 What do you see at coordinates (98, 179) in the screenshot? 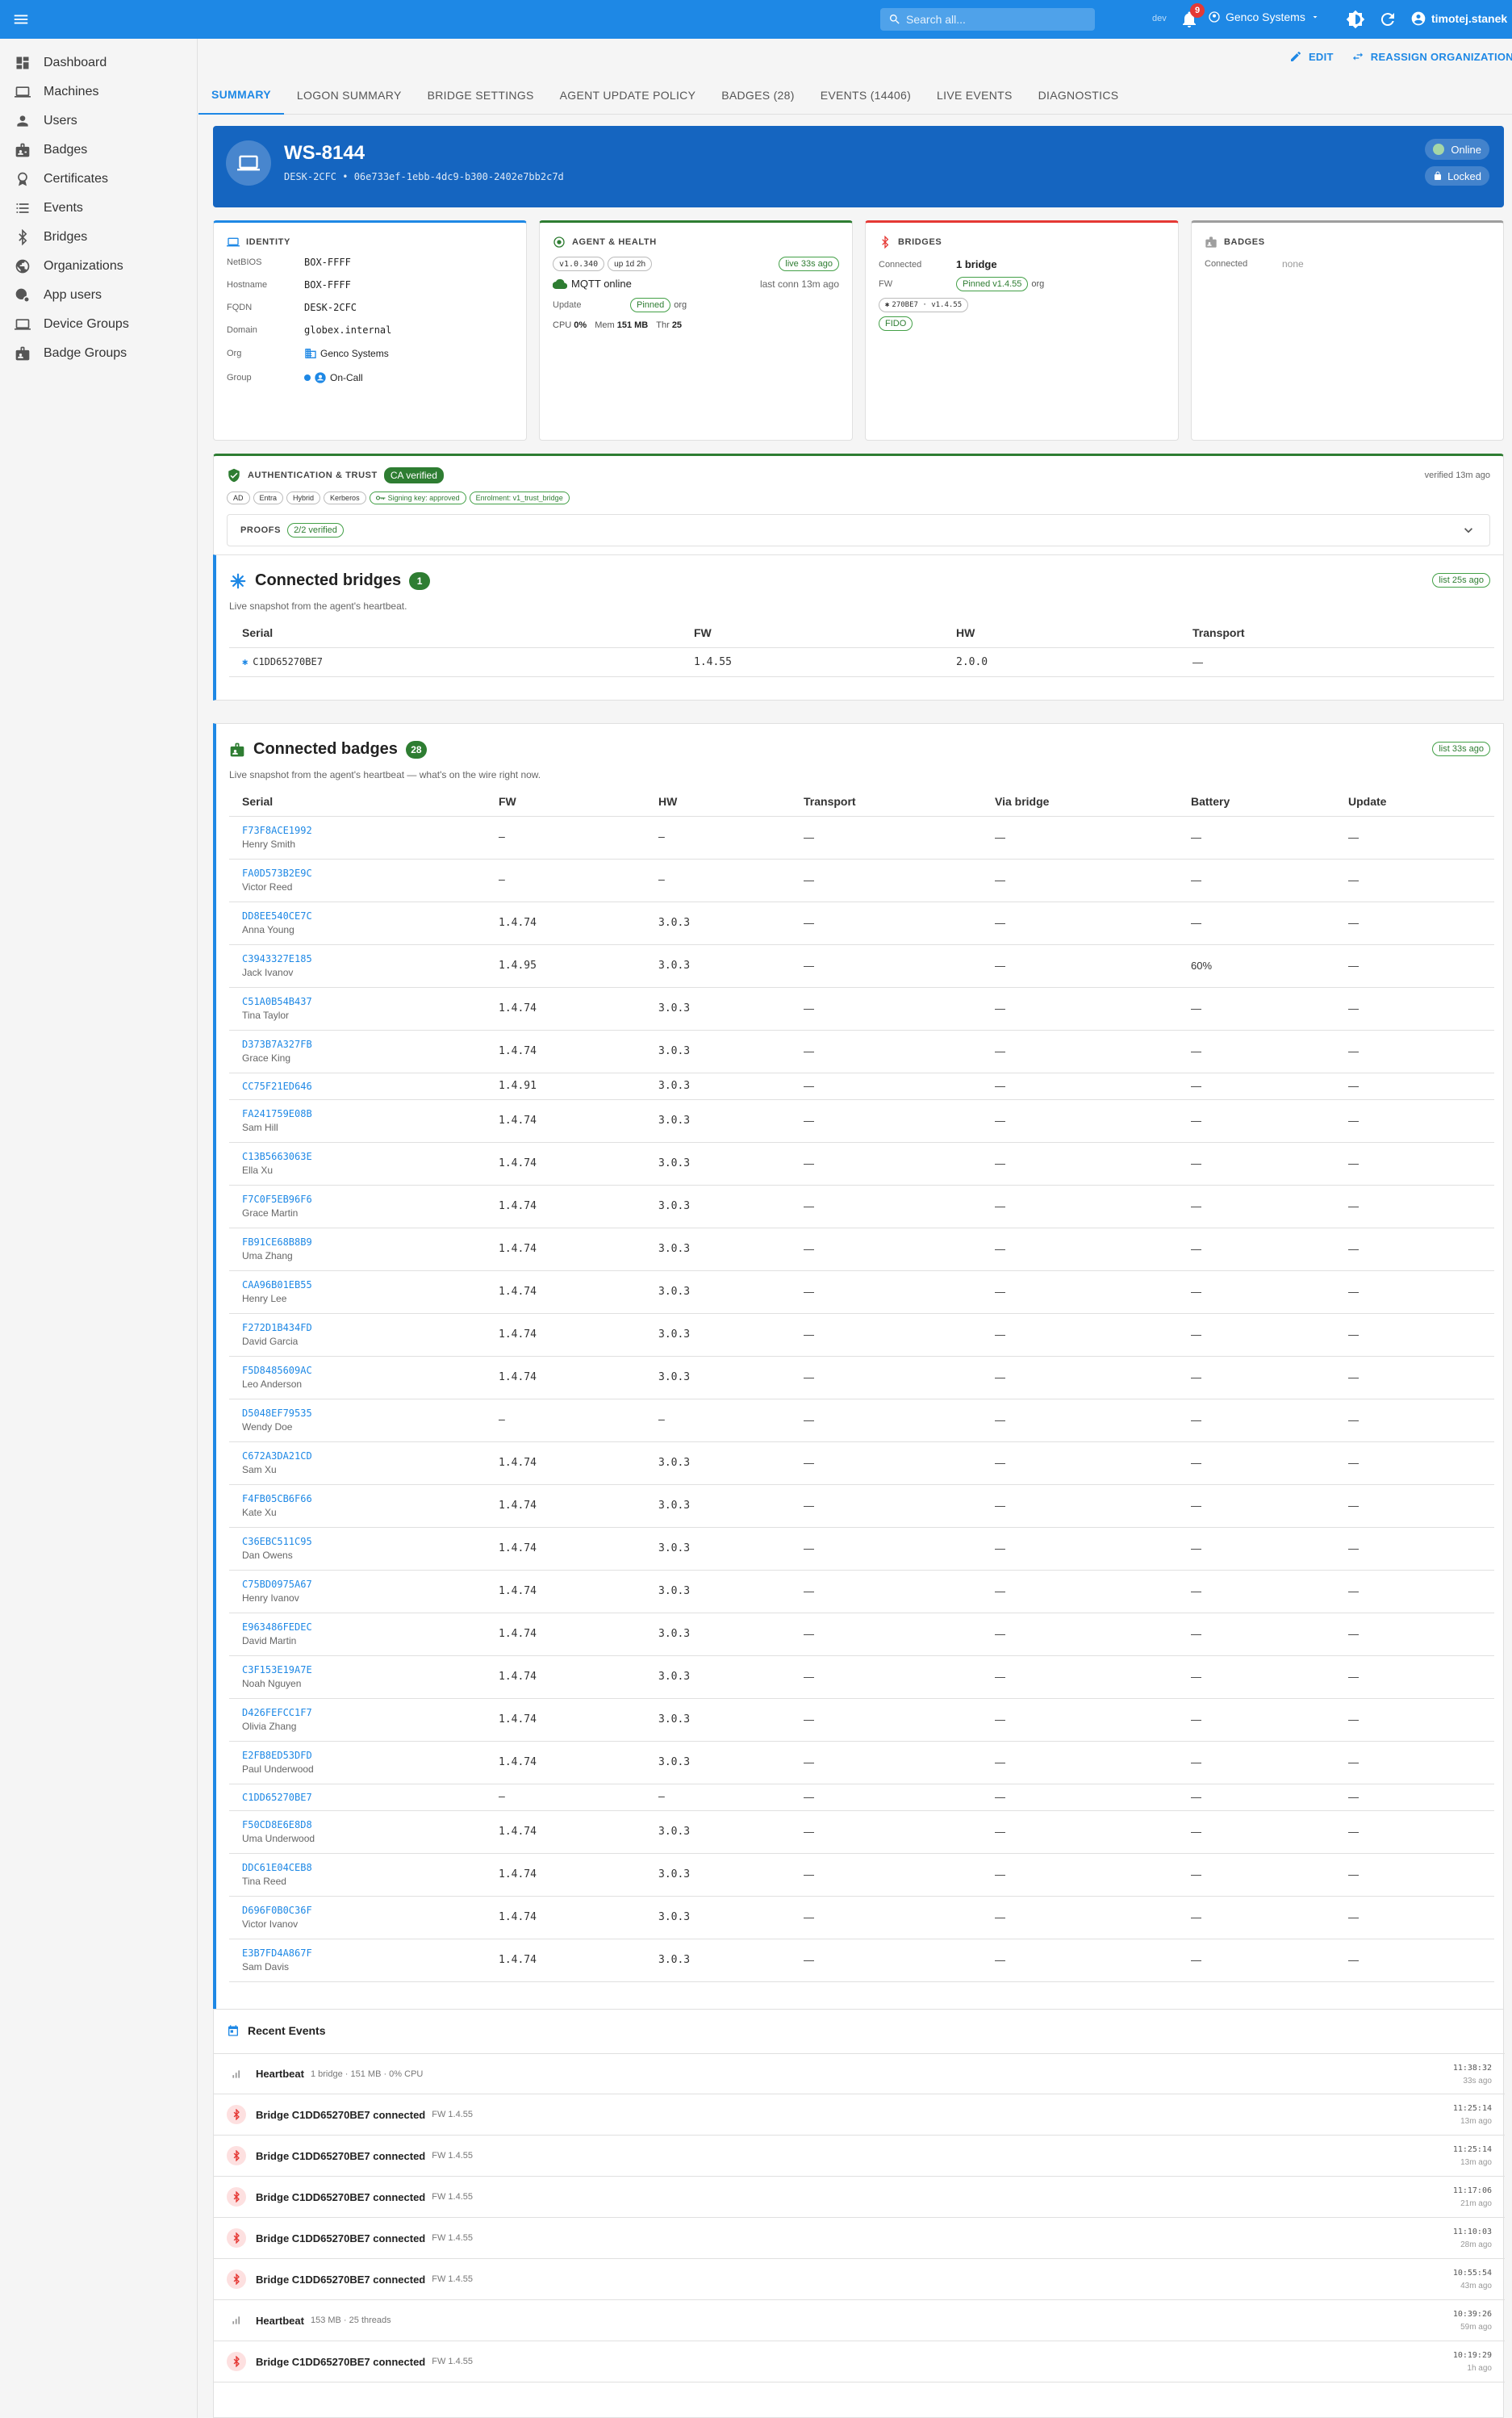
I see `sidebar-item-certificates: Certificates` at bounding box center [98, 179].